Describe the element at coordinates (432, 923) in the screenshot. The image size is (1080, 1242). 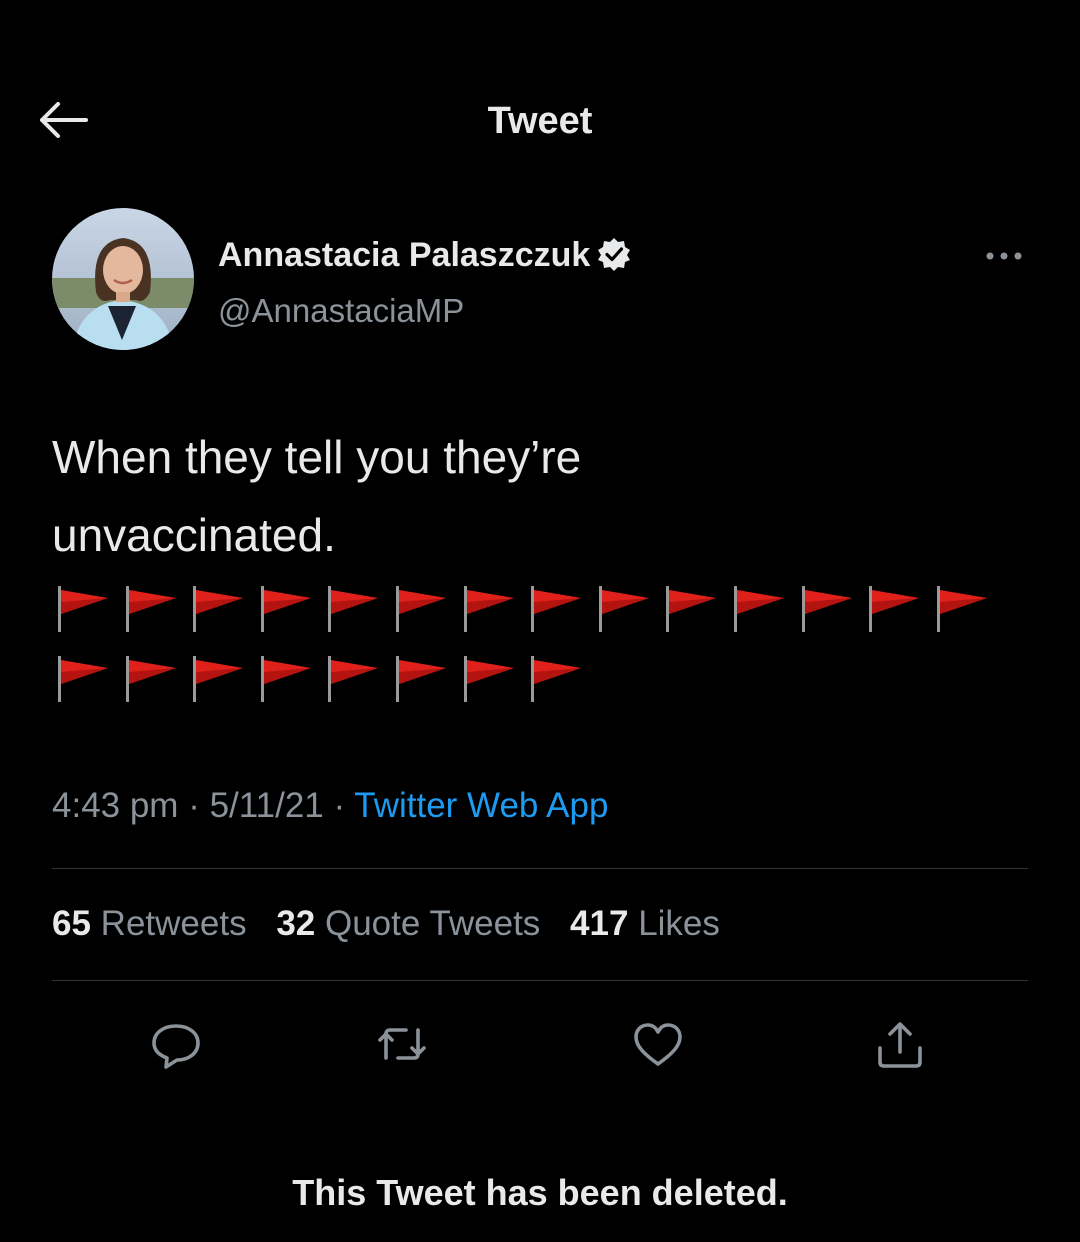
I see `quote-tweets-label: Quote Tweets` at that location.